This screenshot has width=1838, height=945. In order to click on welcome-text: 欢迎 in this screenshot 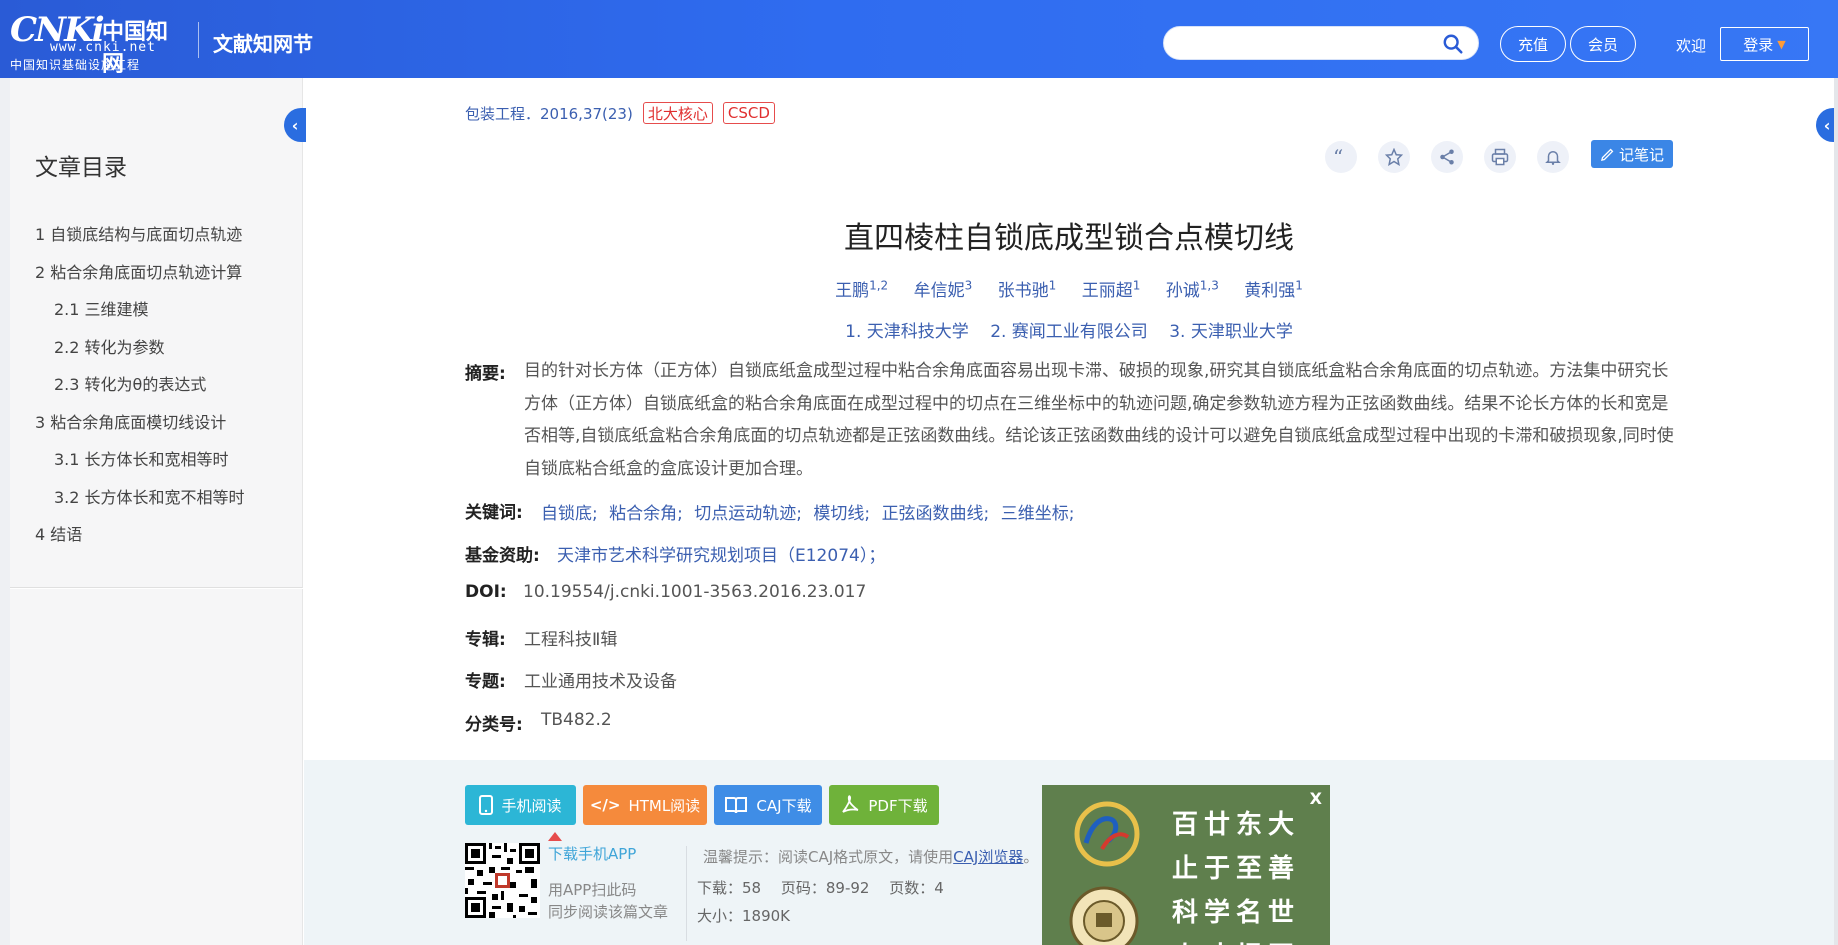, I will do `click(1691, 46)`.